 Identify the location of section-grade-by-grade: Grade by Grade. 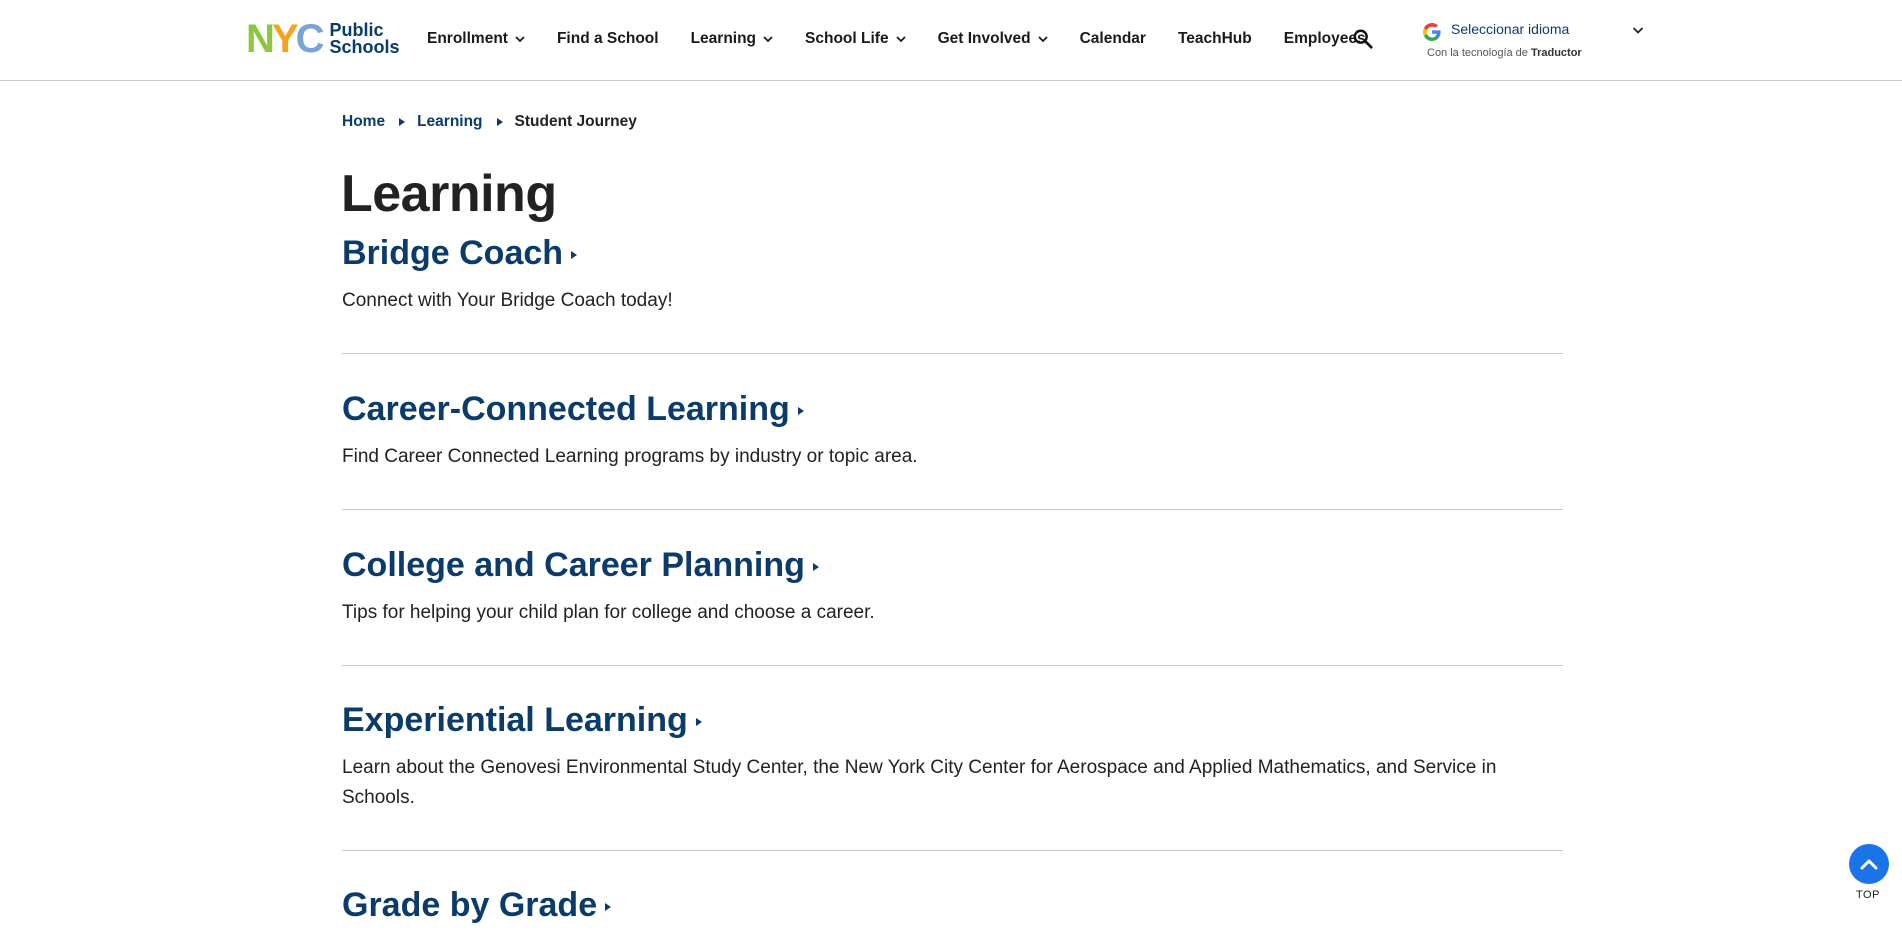
(952, 905).